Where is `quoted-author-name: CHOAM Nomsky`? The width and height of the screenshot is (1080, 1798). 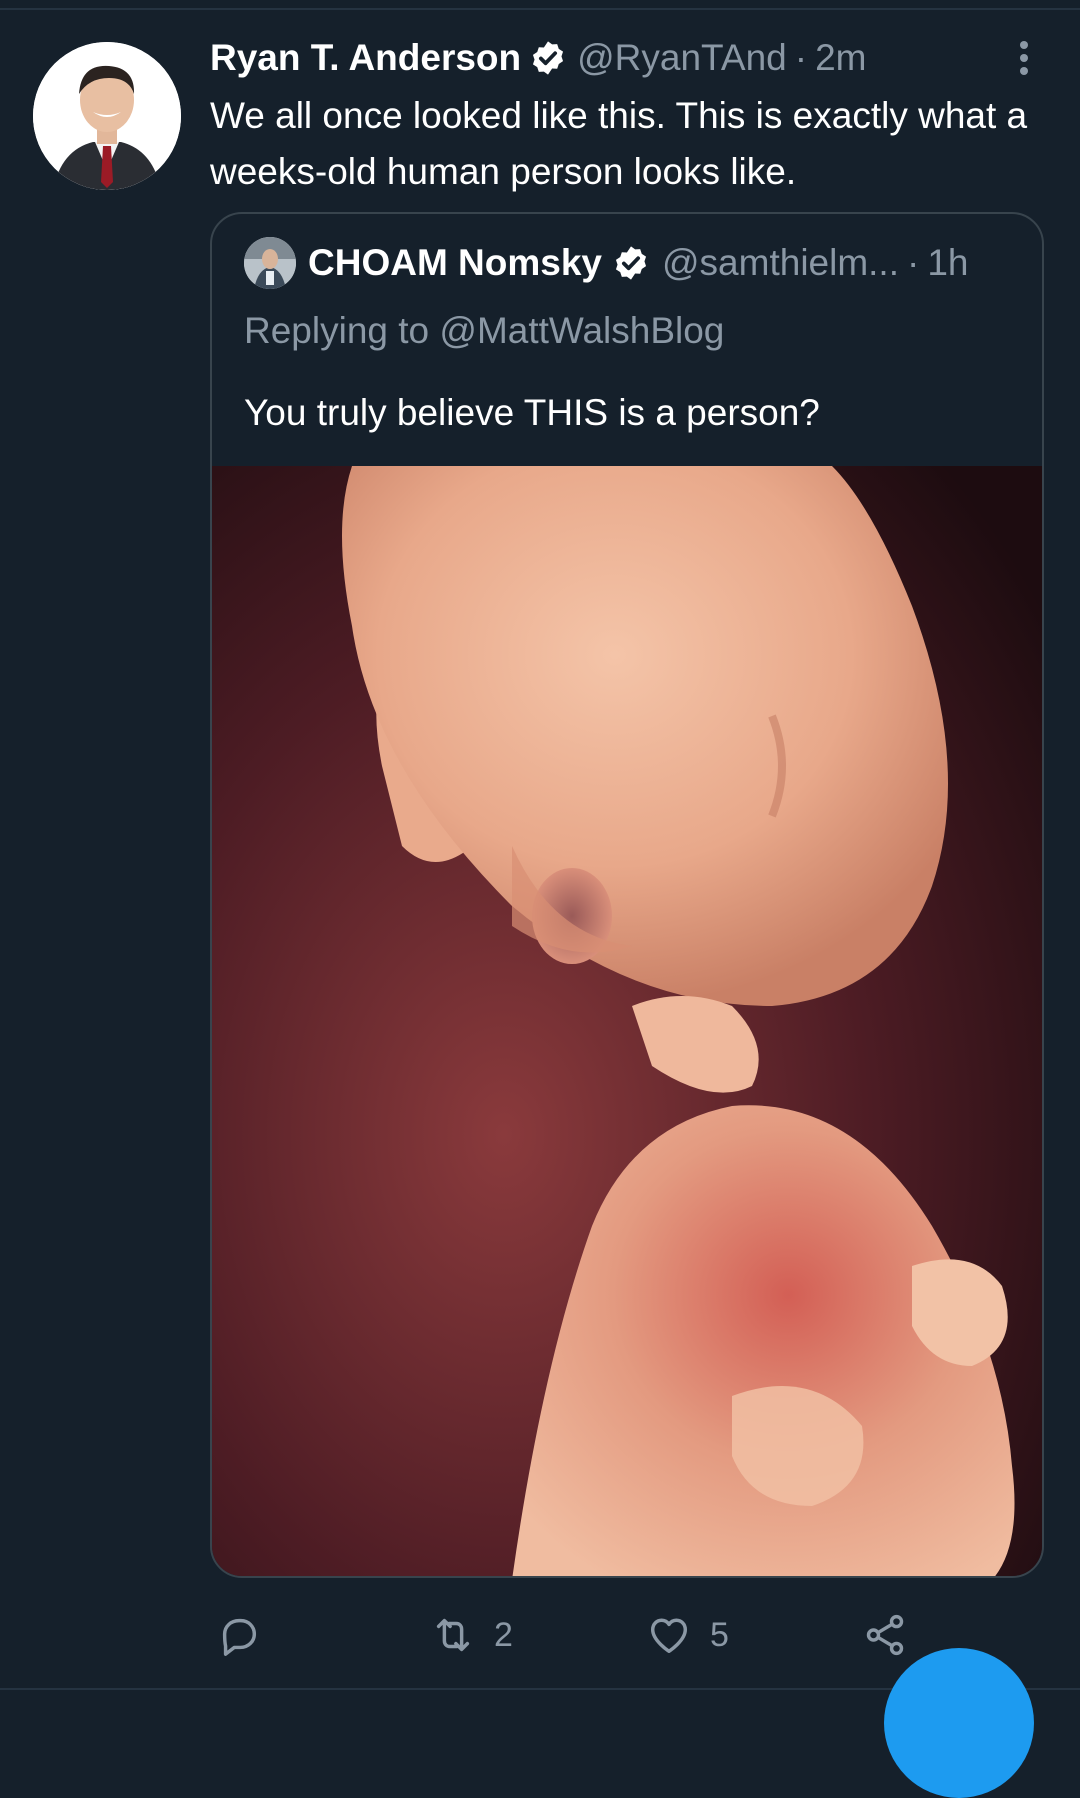 quoted-author-name: CHOAM Nomsky is located at coordinates (455, 262).